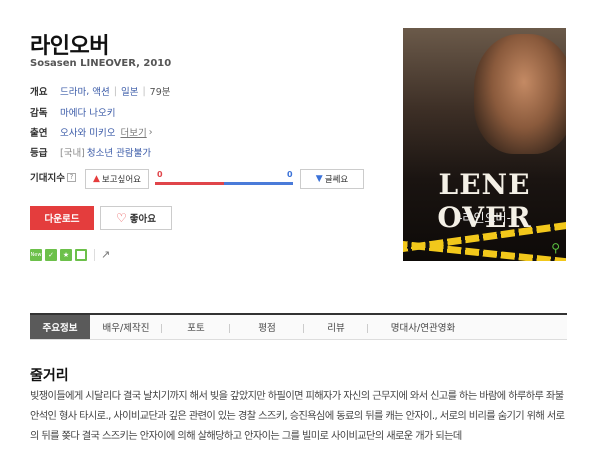 The height and width of the screenshot is (476, 600). What do you see at coordinates (36, 254) in the screenshot?
I see `new-badge-icon: New` at bounding box center [36, 254].